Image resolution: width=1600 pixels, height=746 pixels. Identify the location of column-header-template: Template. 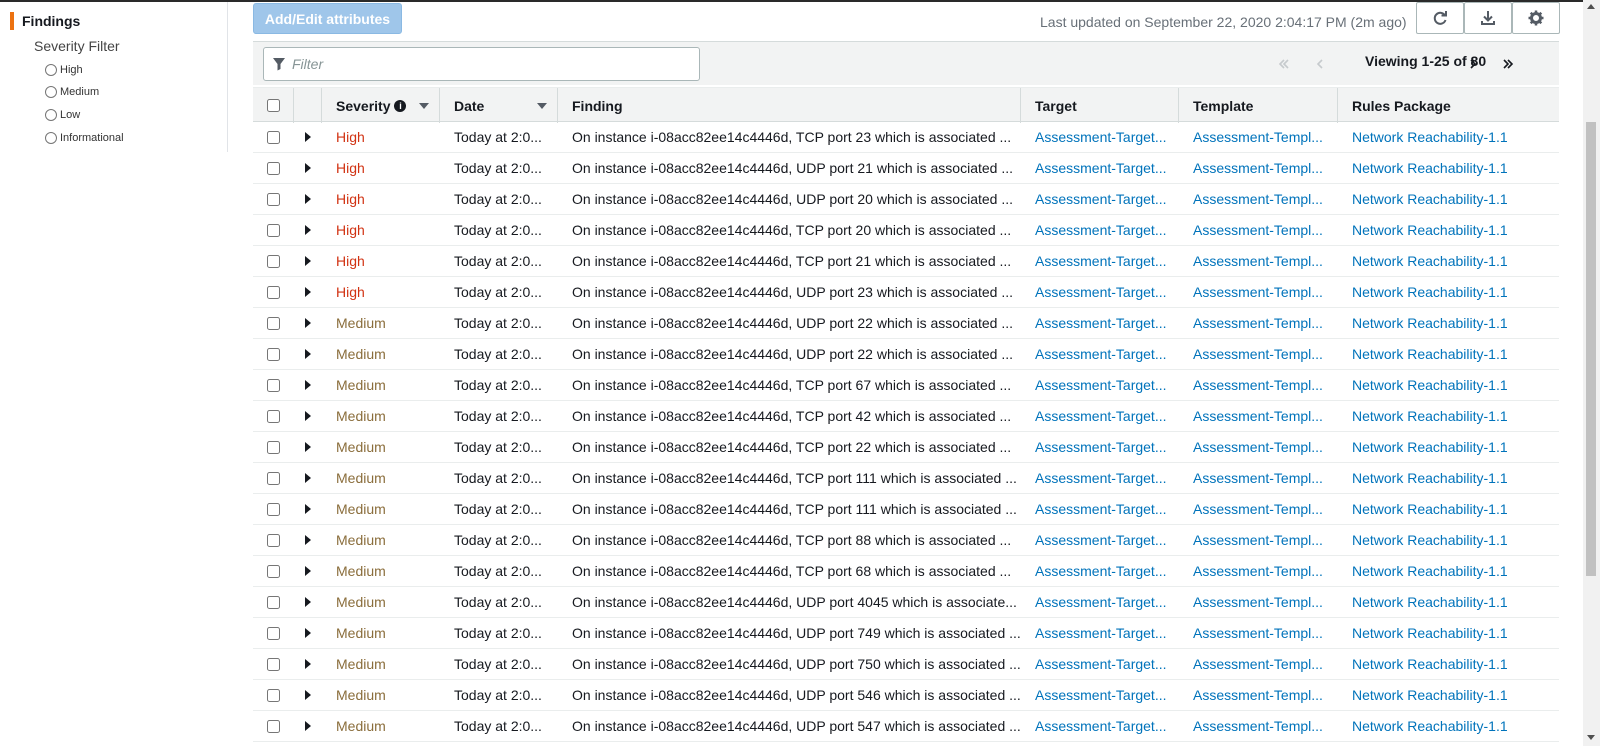
(1258, 105).